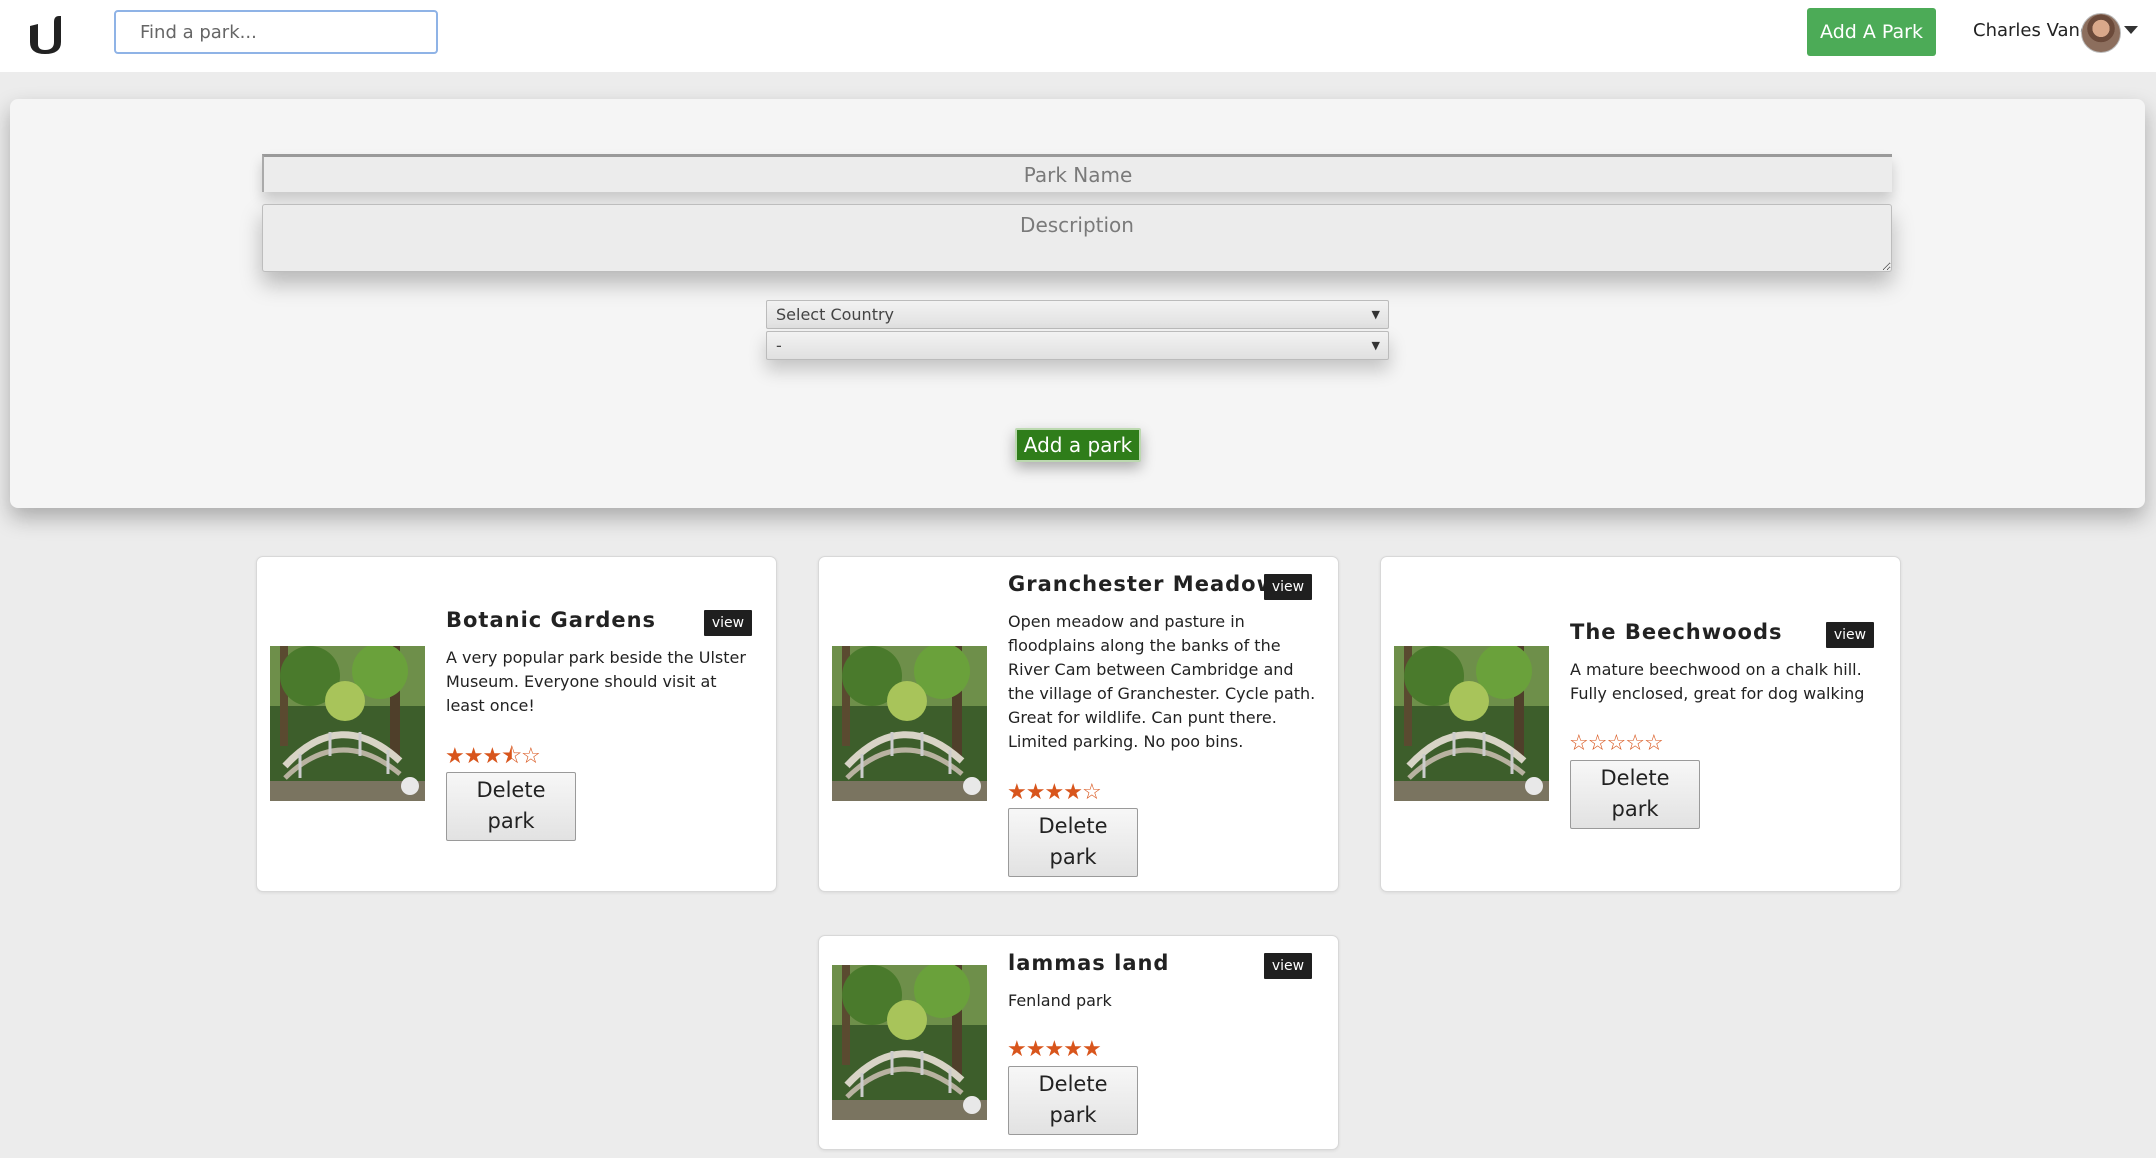 The width and height of the screenshot is (2156, 1158). Describe the element at coordinates (1871, 32) in the screenshot. I see `add-a-park-button: Add A Park` at that location.